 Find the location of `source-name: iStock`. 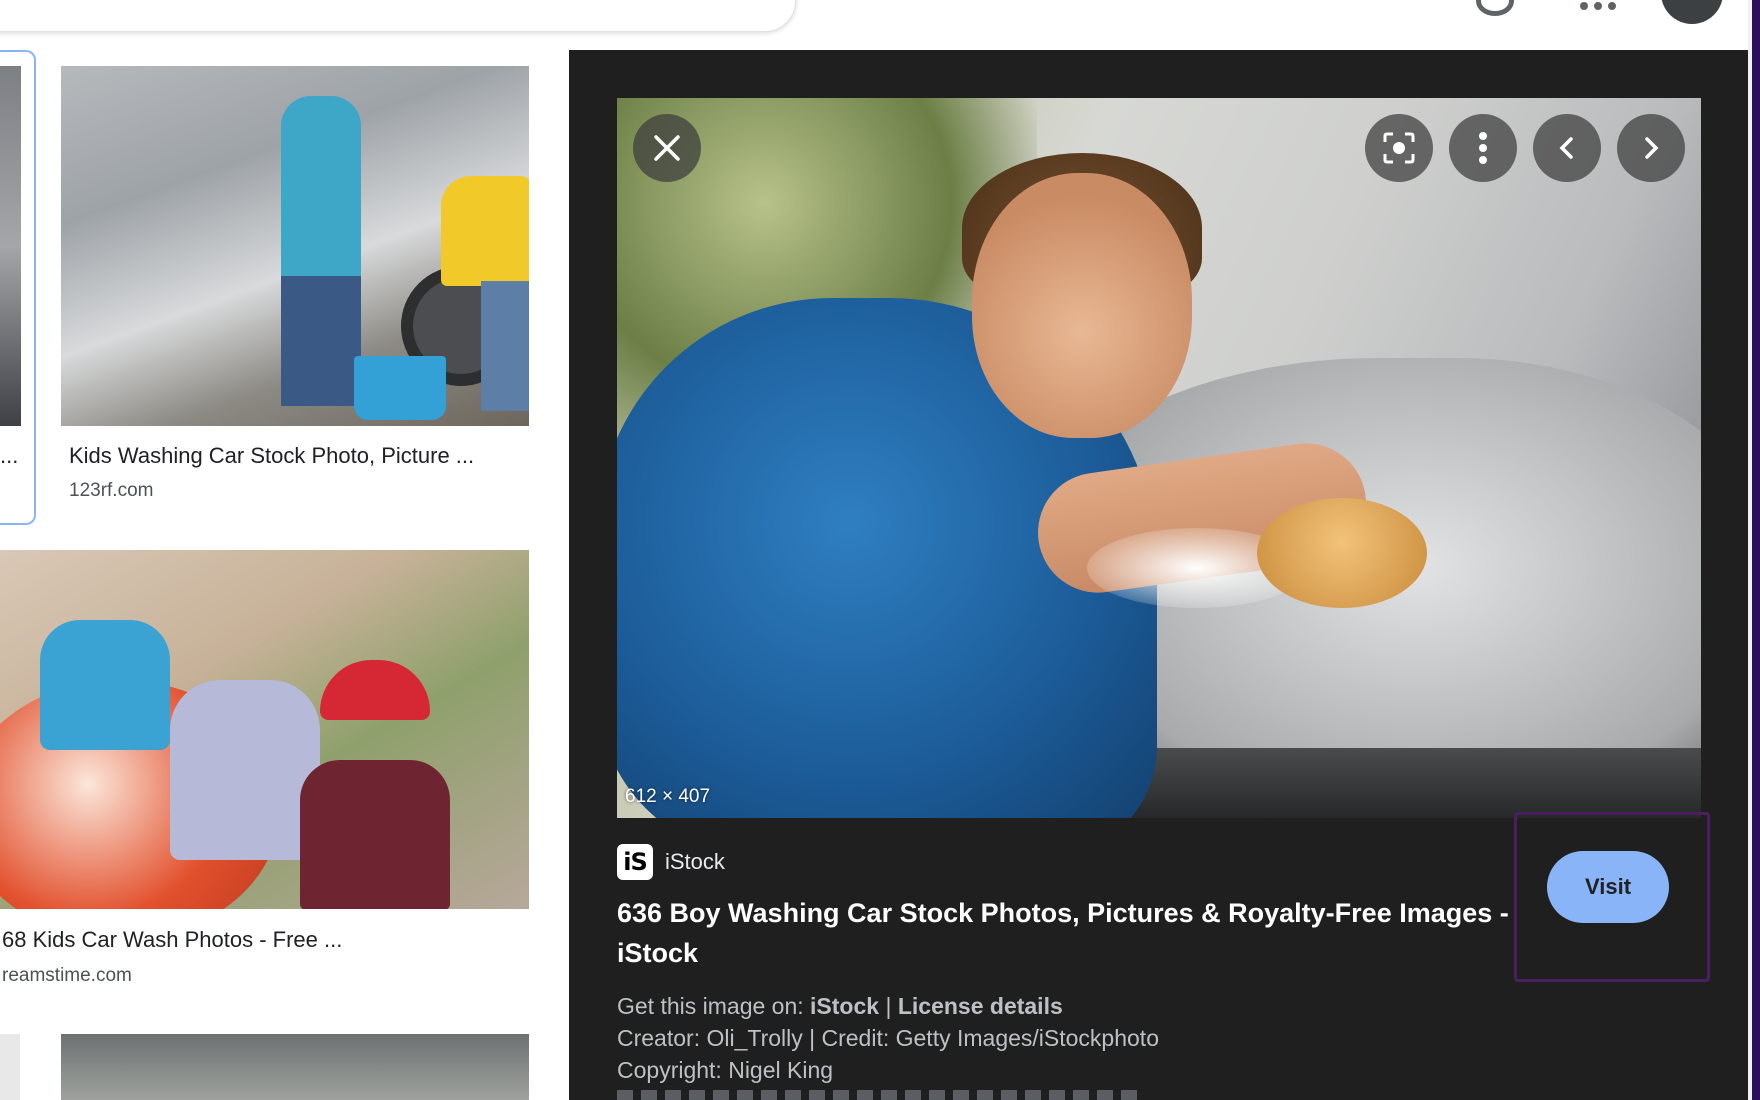

source-name: iStock is located at coordinates (695, 862).